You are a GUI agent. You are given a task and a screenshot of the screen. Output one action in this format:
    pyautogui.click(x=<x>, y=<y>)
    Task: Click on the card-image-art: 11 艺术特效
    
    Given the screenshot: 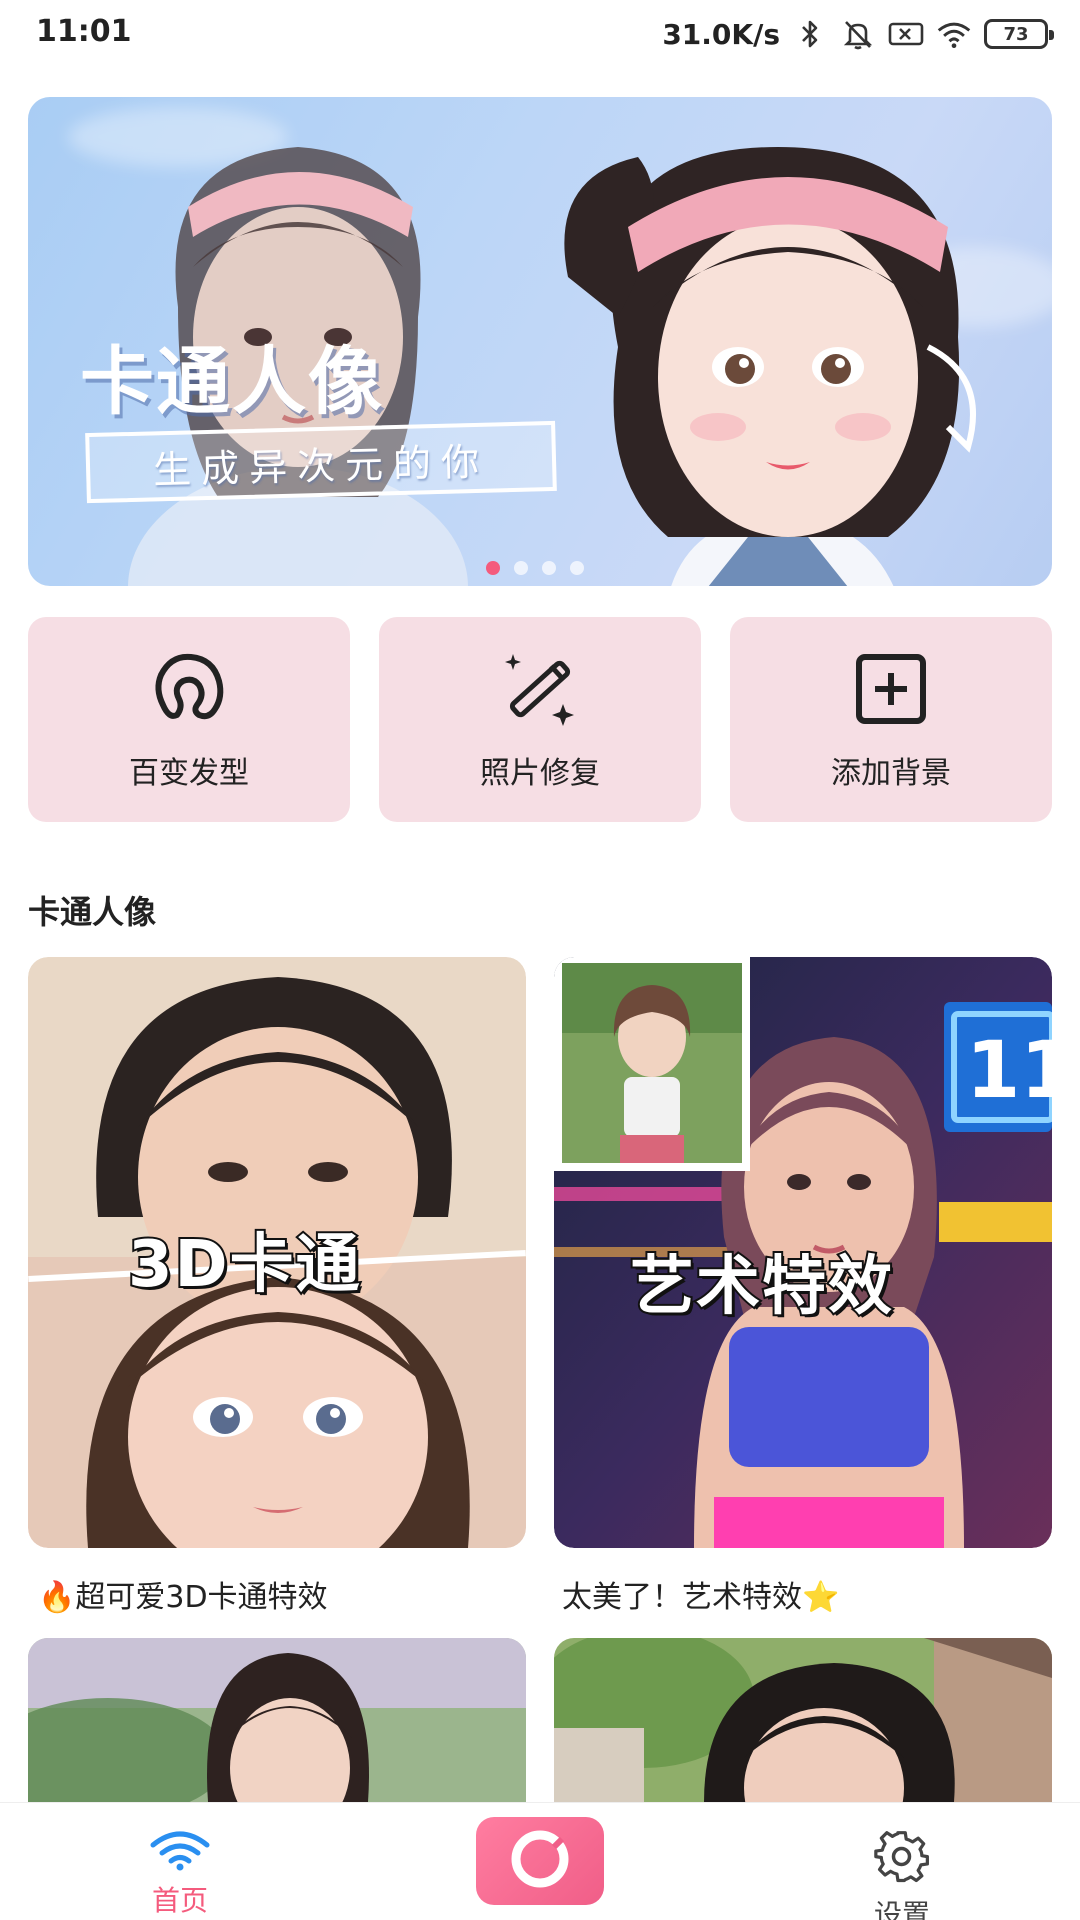 What is the action you would take?
    pyautogui.click(x=803, y=1252)
    